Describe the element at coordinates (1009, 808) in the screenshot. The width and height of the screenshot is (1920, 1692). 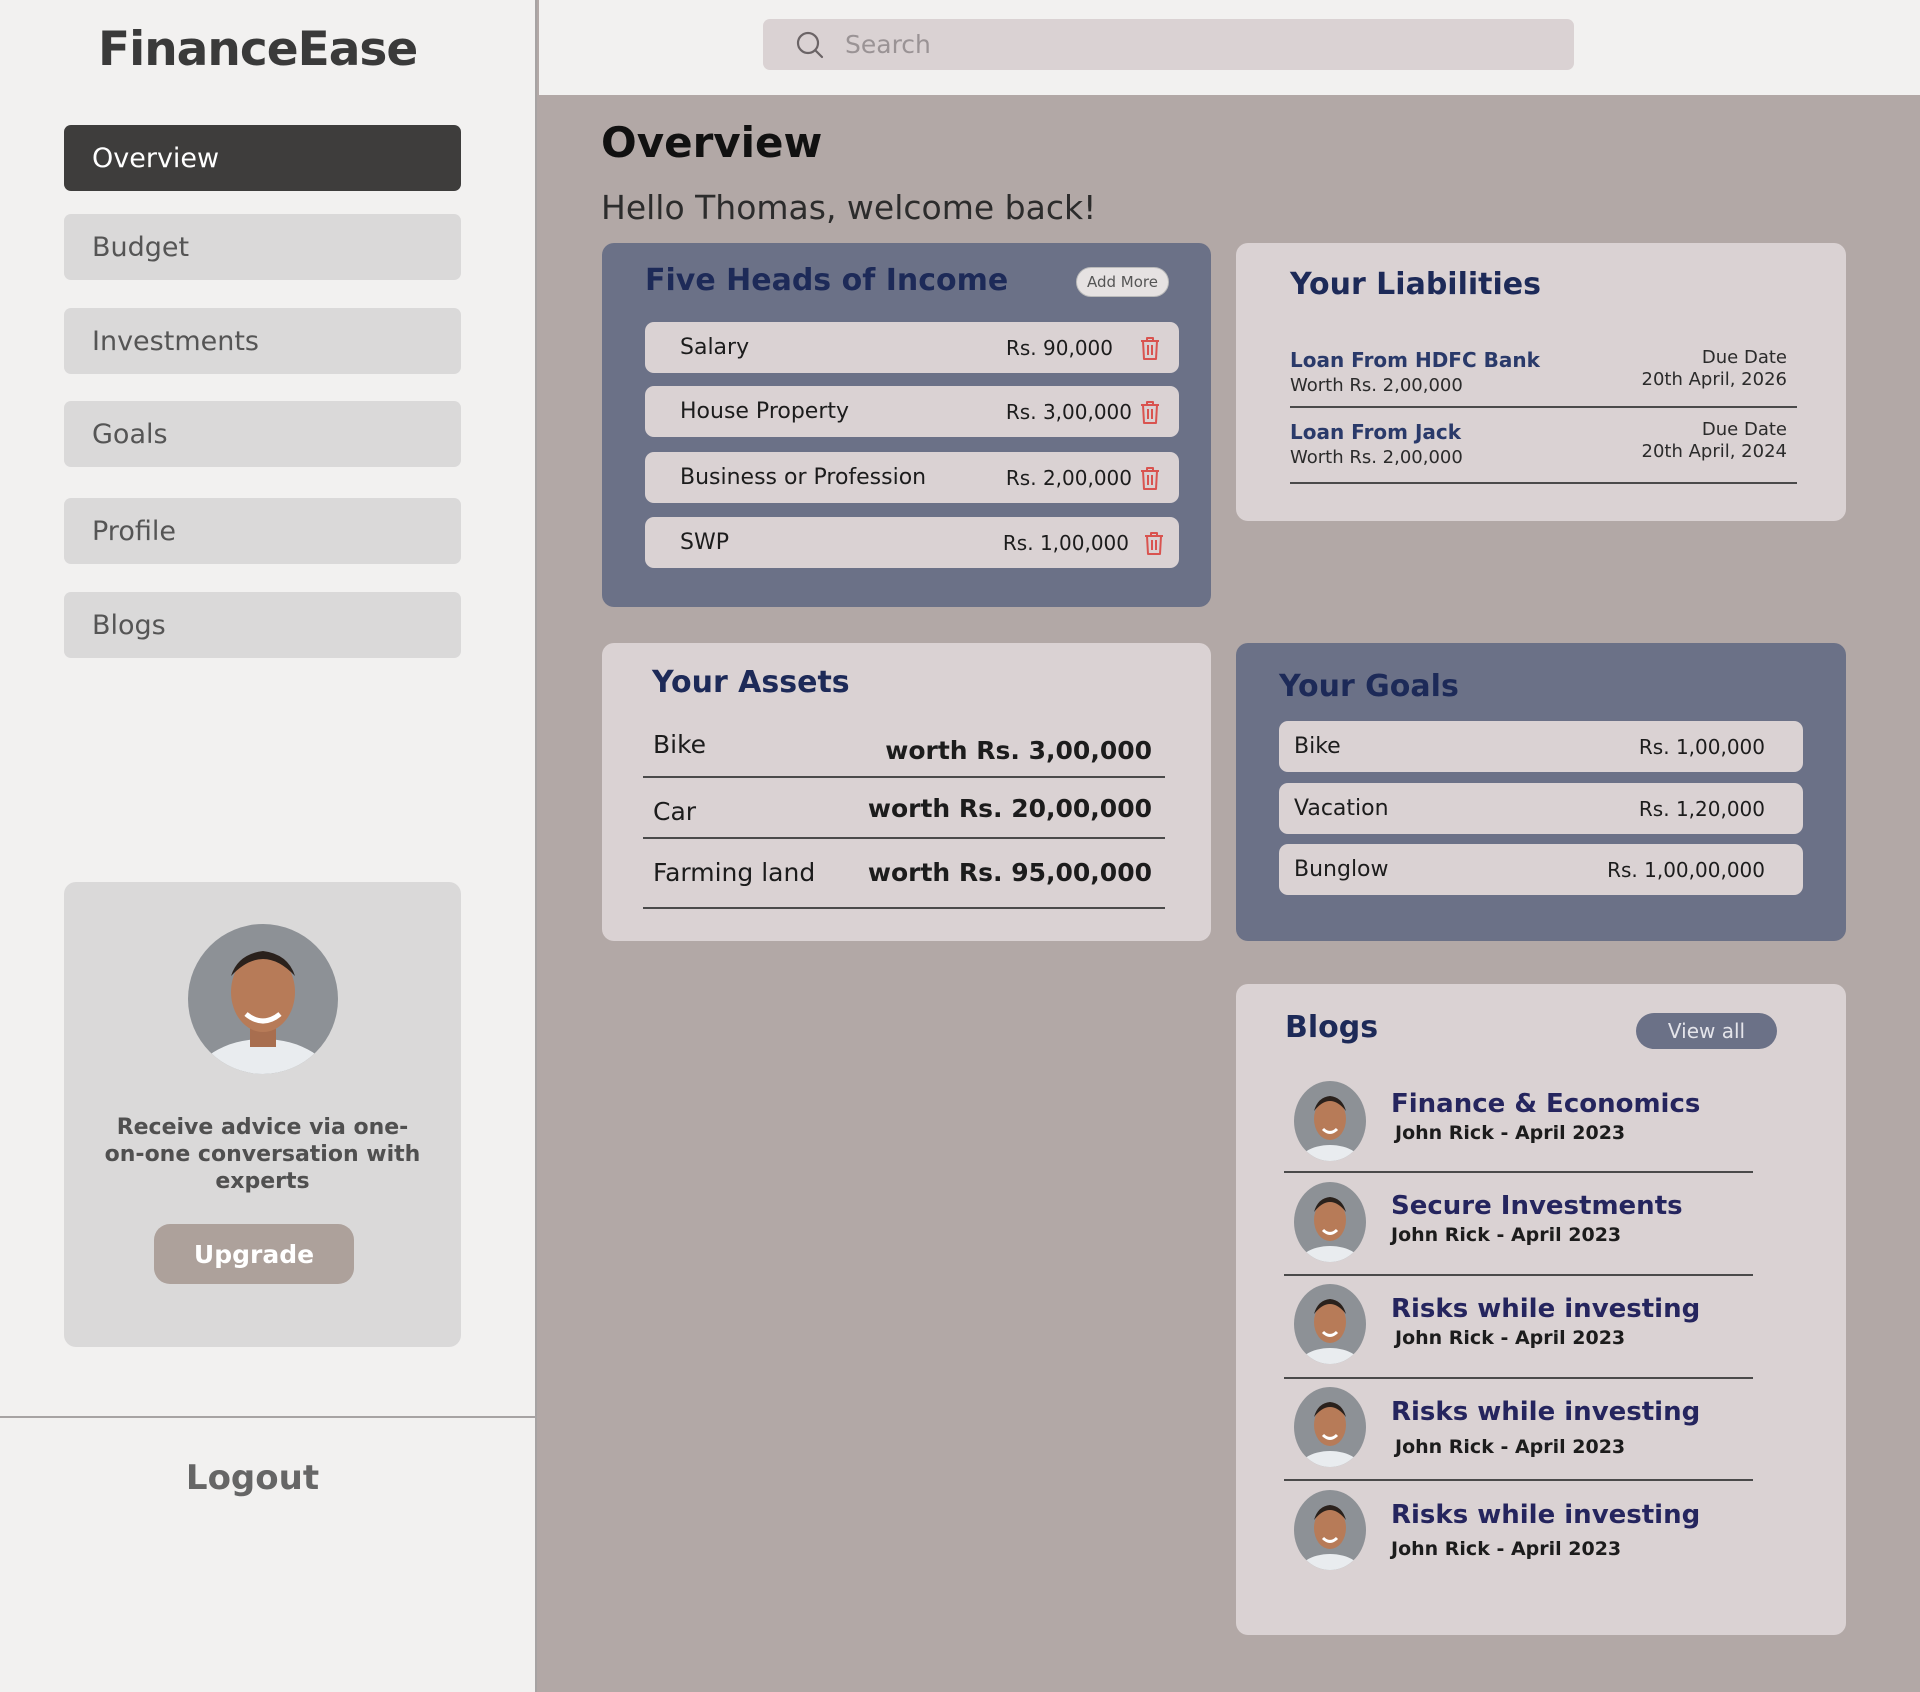
I see `asset-worth: worth Rs. 20,00,000` at that location.